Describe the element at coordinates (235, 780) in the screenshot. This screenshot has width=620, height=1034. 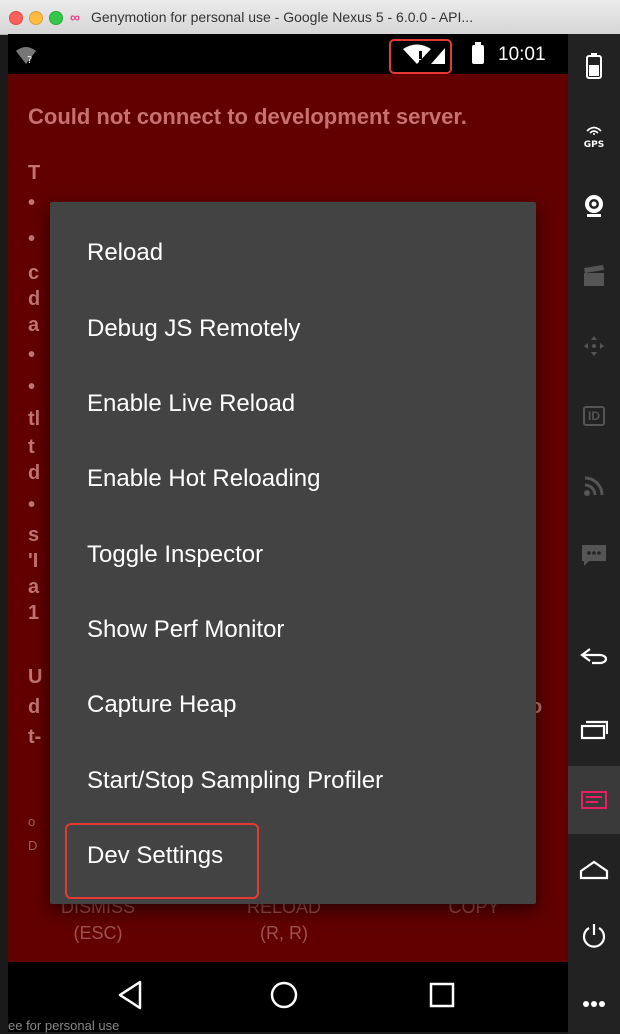
I see `menu-item-label: Start/Stop Sampling Profiler` at that location.